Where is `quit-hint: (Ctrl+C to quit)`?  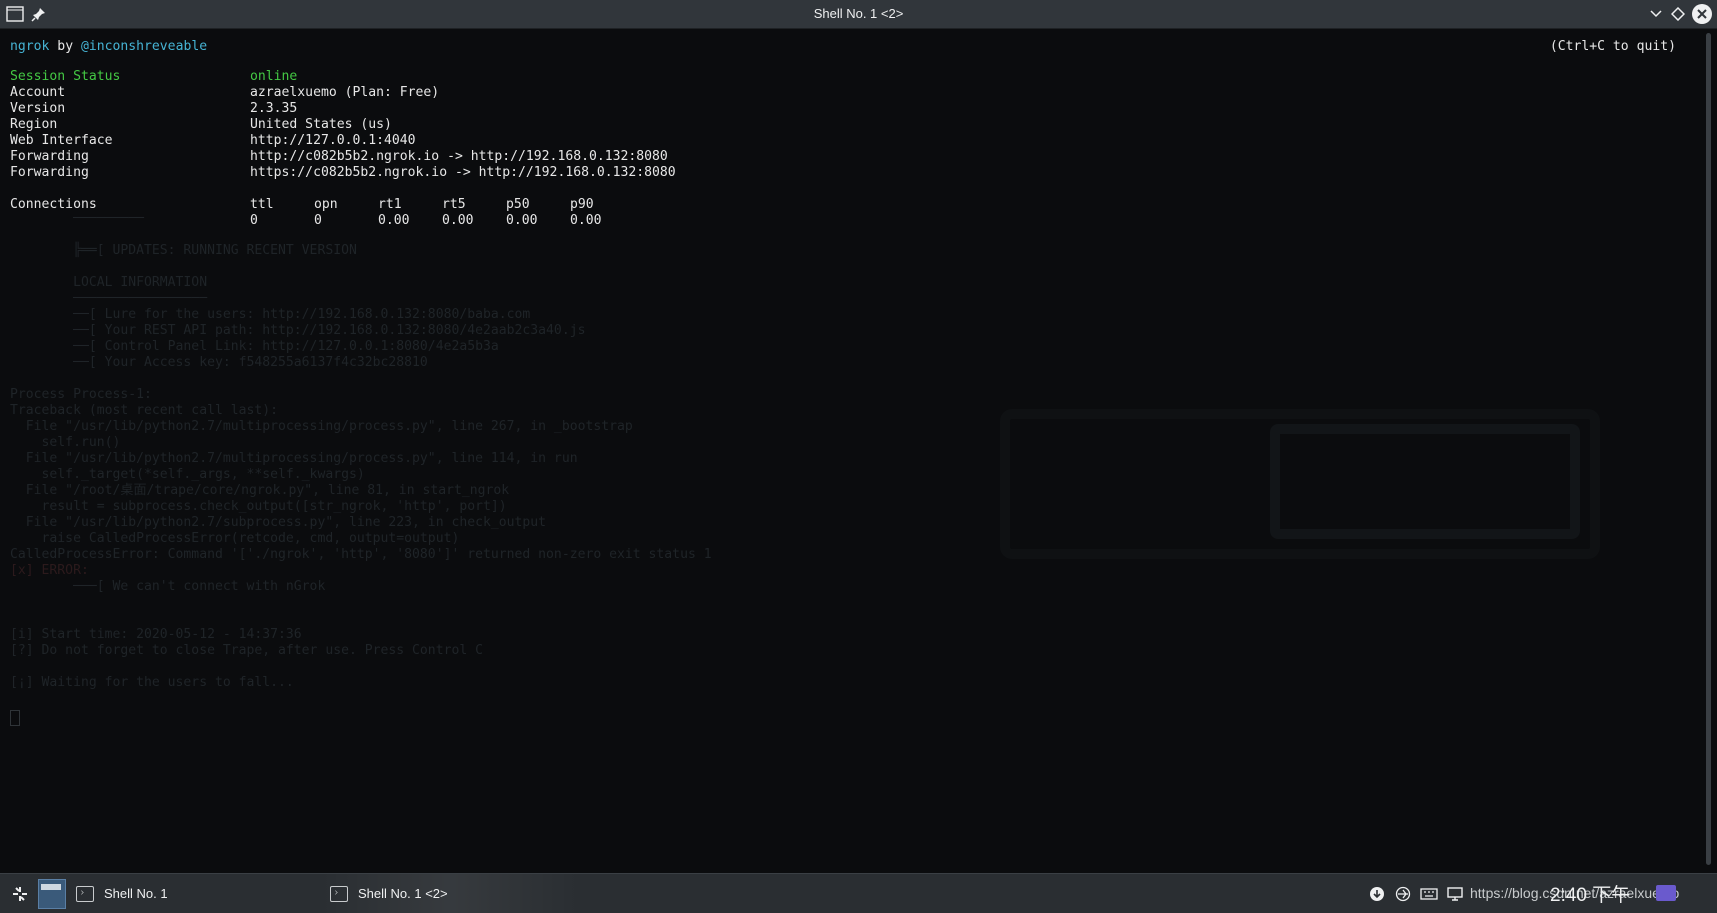 quit-hint: (Ctrl+C to quit) is located at coordinates (1612, 46).